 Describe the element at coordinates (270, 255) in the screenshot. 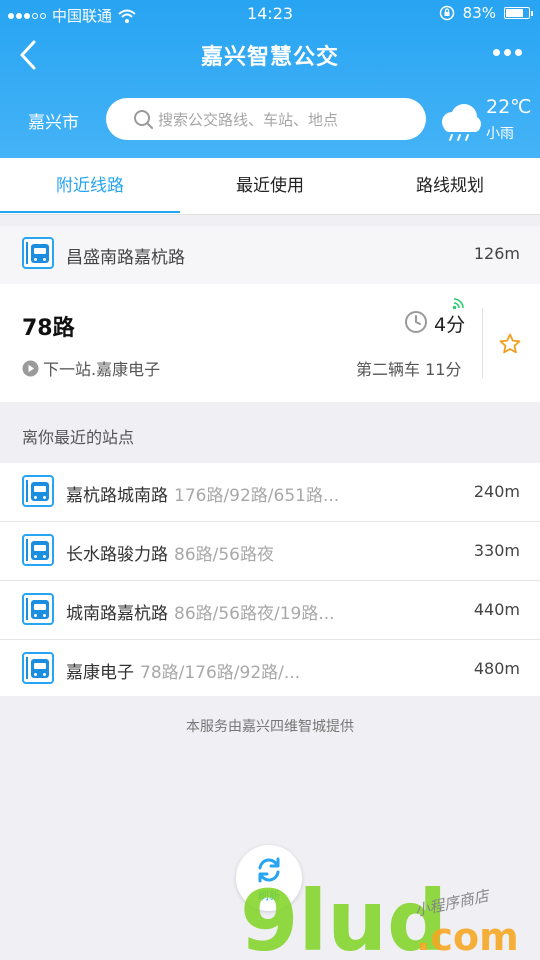

I see `nearby-stop-header: 昌盛南路嘉杭路 126m` at that location.